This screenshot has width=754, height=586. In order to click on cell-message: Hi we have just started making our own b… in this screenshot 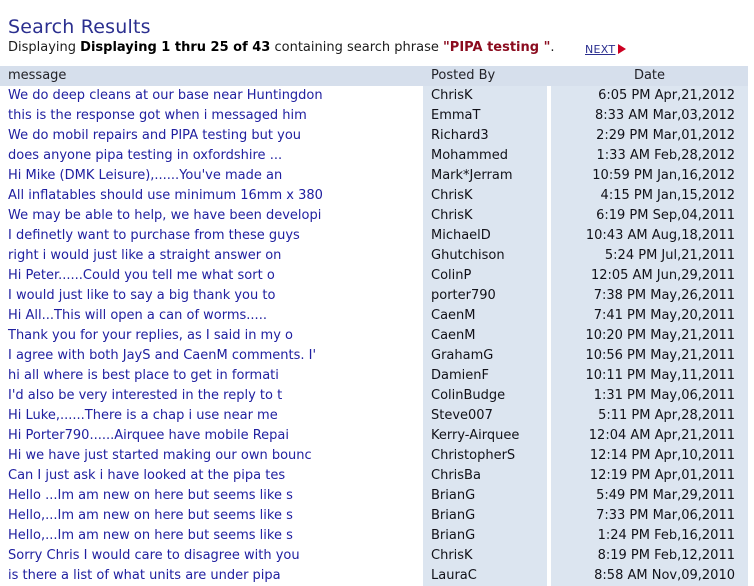, I will do `click(209, 456)`.